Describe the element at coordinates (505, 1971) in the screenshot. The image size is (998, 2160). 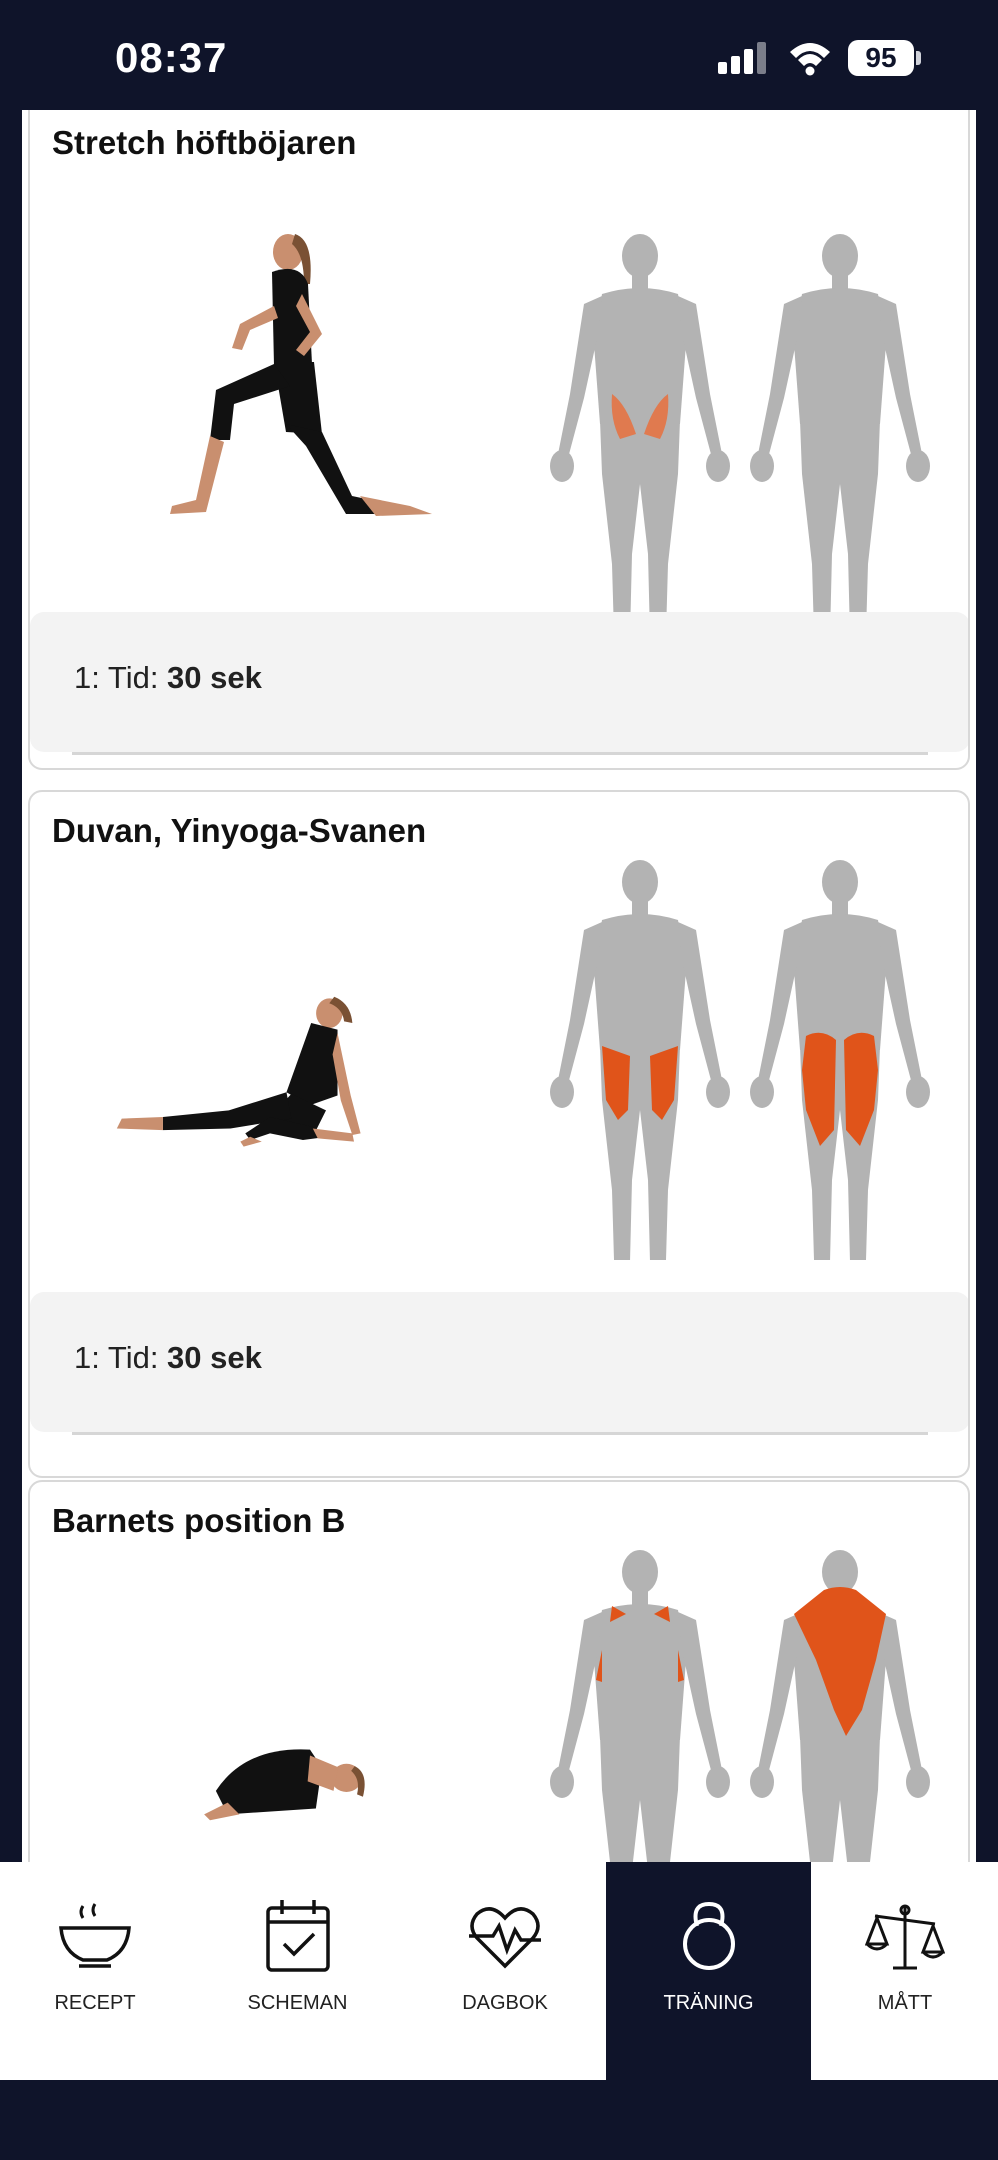
I see `tab-dagbok: DAGBOK` at that location.